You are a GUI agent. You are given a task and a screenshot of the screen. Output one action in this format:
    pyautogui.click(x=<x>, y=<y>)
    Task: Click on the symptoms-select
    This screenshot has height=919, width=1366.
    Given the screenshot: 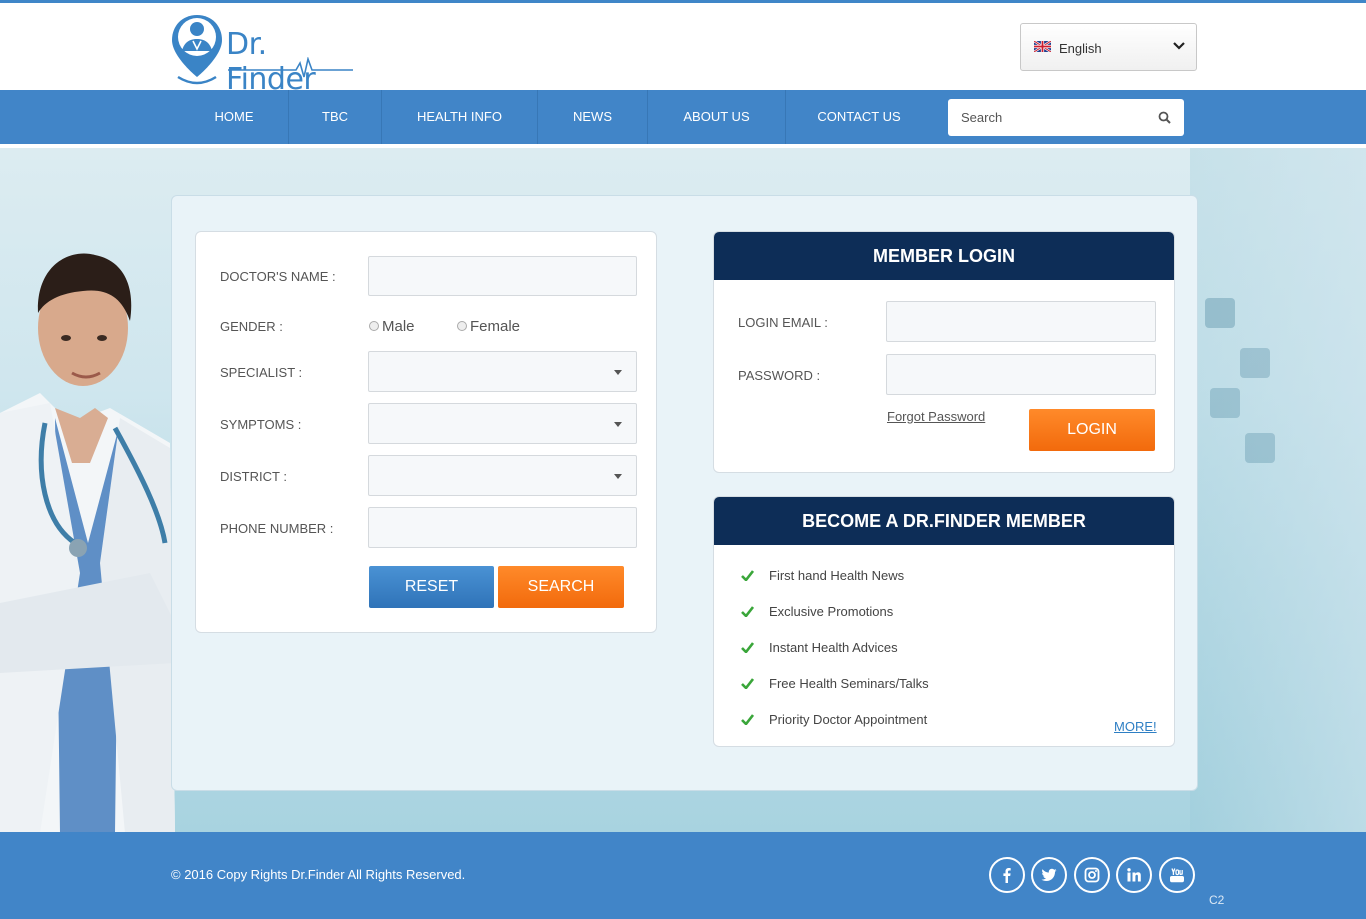 What is the action you would take?
    pyautogui.click(x=502, y=423)
    